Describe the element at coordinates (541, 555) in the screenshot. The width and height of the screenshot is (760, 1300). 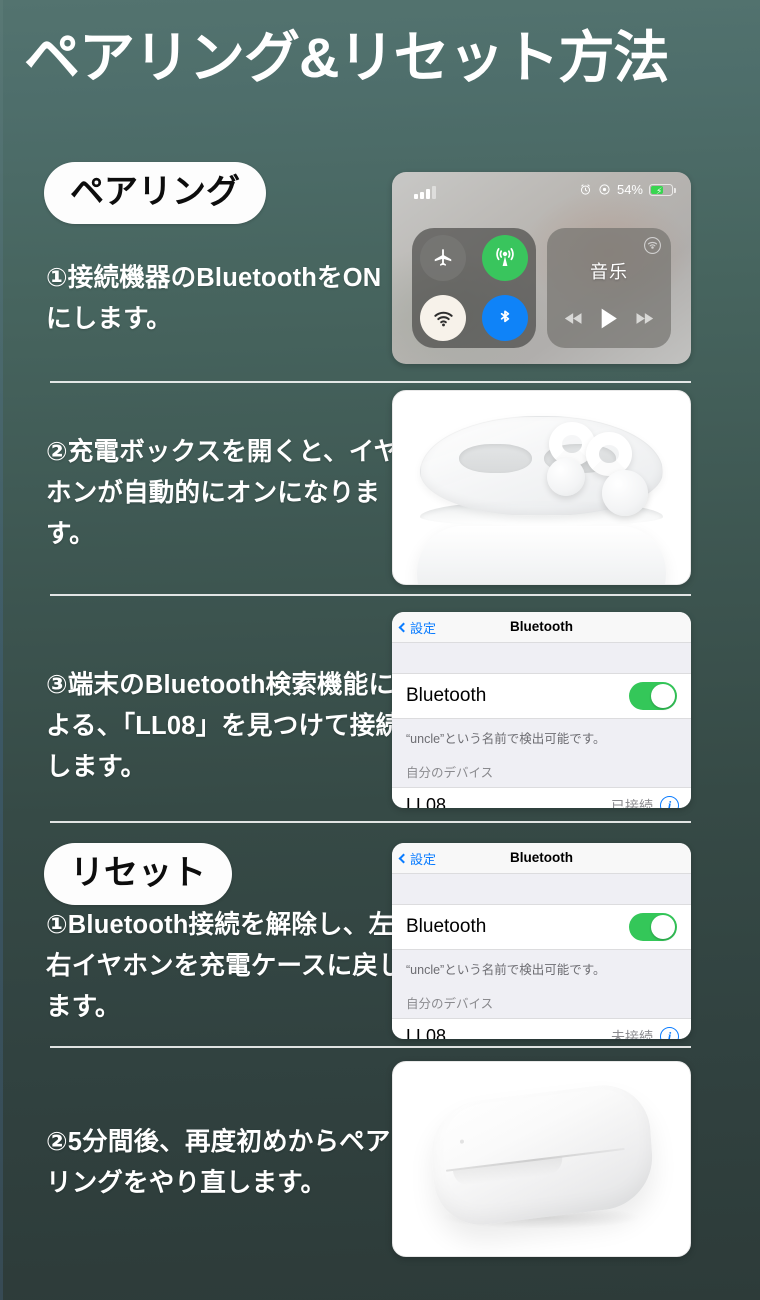
I see `case-body` at that location.